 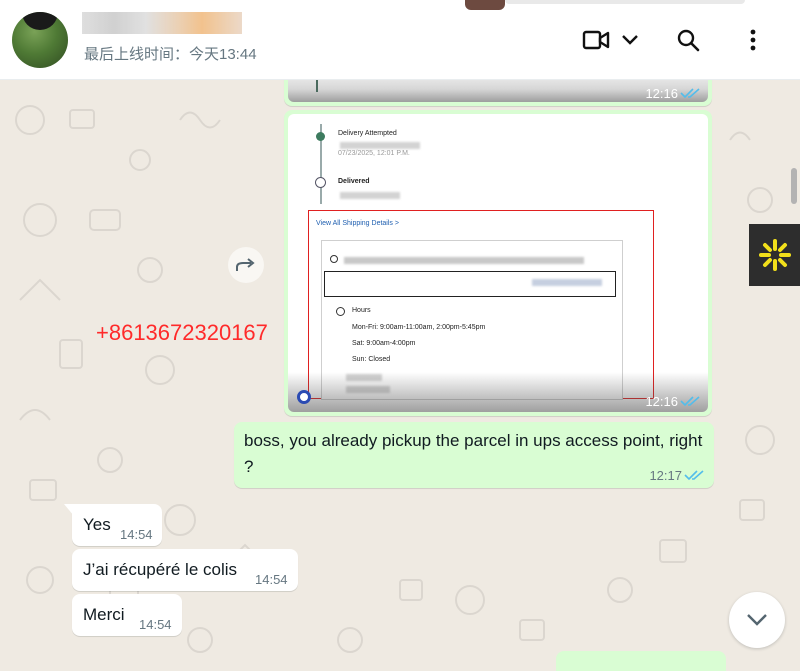 I want to click on bubble-tail, so click(x=69, y=510).